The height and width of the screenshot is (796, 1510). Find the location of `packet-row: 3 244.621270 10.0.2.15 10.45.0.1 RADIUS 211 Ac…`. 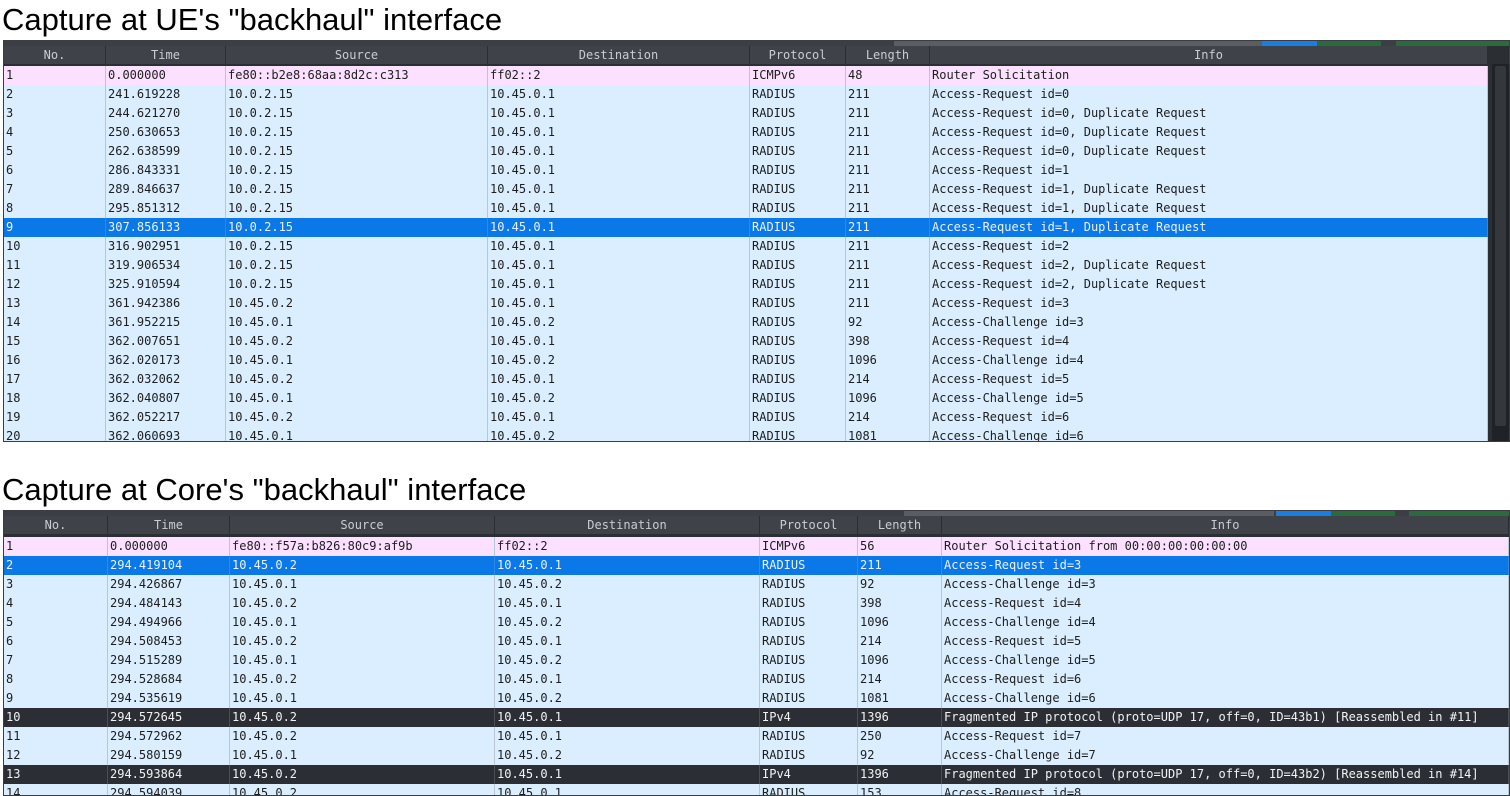

packet-row: 3 244.621270 10.0.2.15 10.45.0.1 RADIUS 211 Ac… is located at coordinates (746, 113).